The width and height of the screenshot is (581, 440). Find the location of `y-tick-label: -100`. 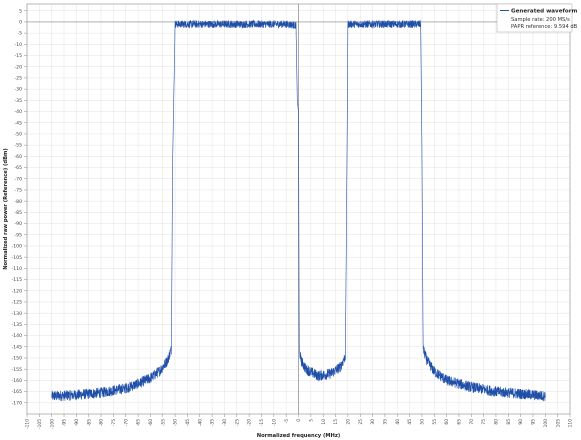

y-tick-label: -100 is located at coordinates (17, 247).